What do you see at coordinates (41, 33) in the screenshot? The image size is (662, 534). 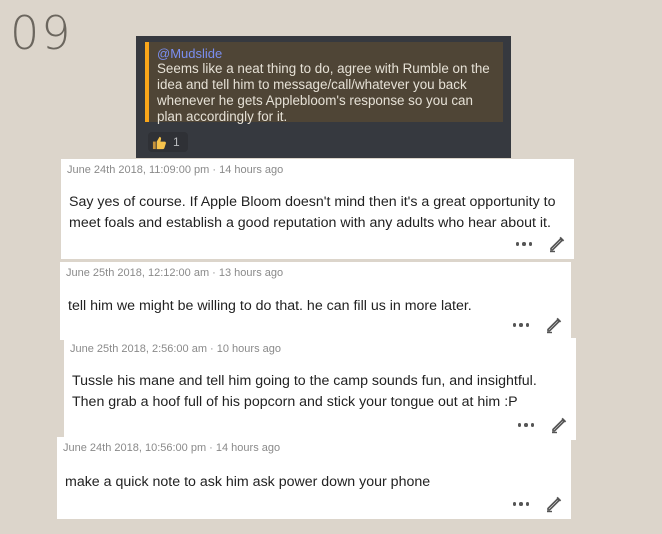 I see `page-number: 09` at bounding box center [41, 33].